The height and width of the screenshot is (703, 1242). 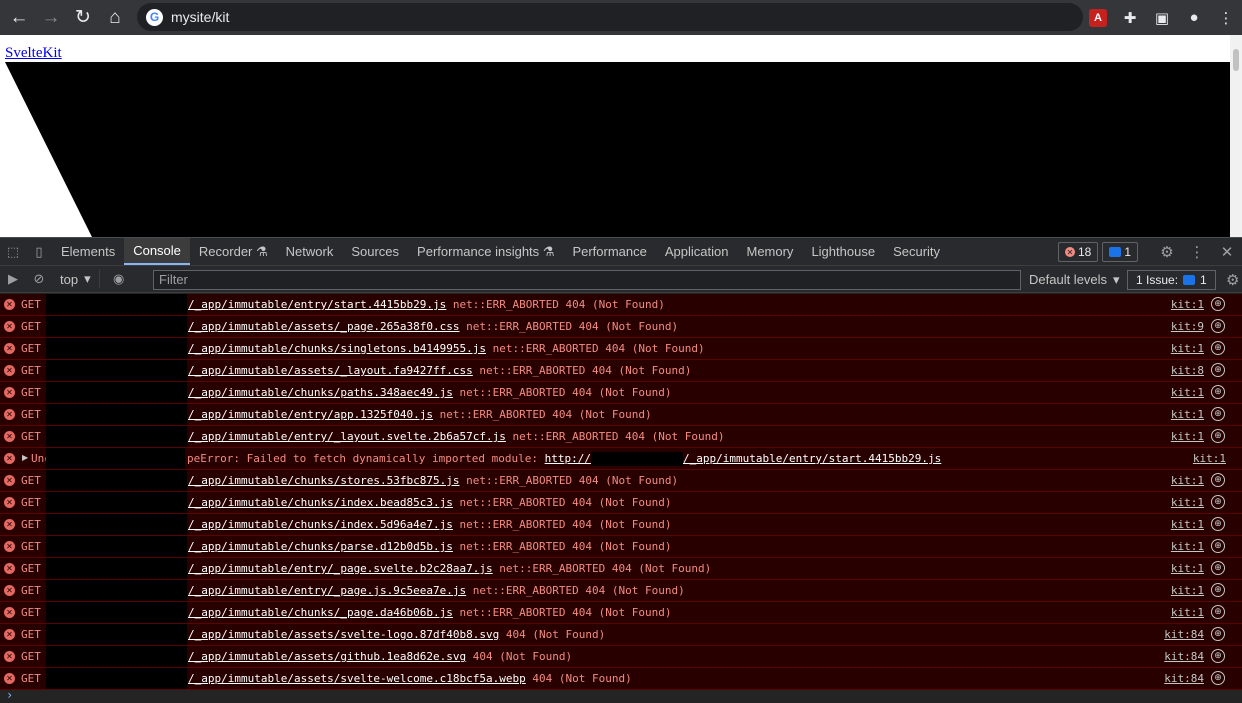 I want to click on clear-console-icon: ⊘, so click(x=39, y=279).